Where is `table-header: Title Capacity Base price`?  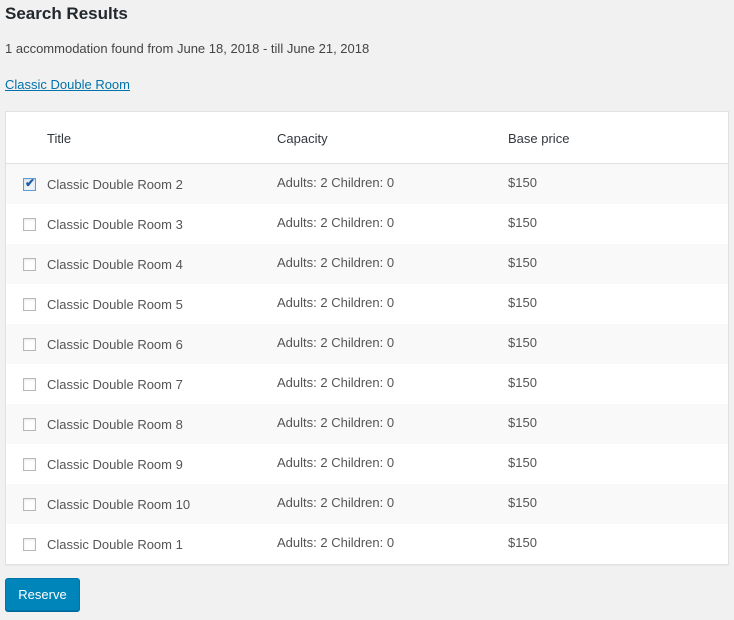 table-header: Title Capacity Base price is located at coordinates (367, 138).